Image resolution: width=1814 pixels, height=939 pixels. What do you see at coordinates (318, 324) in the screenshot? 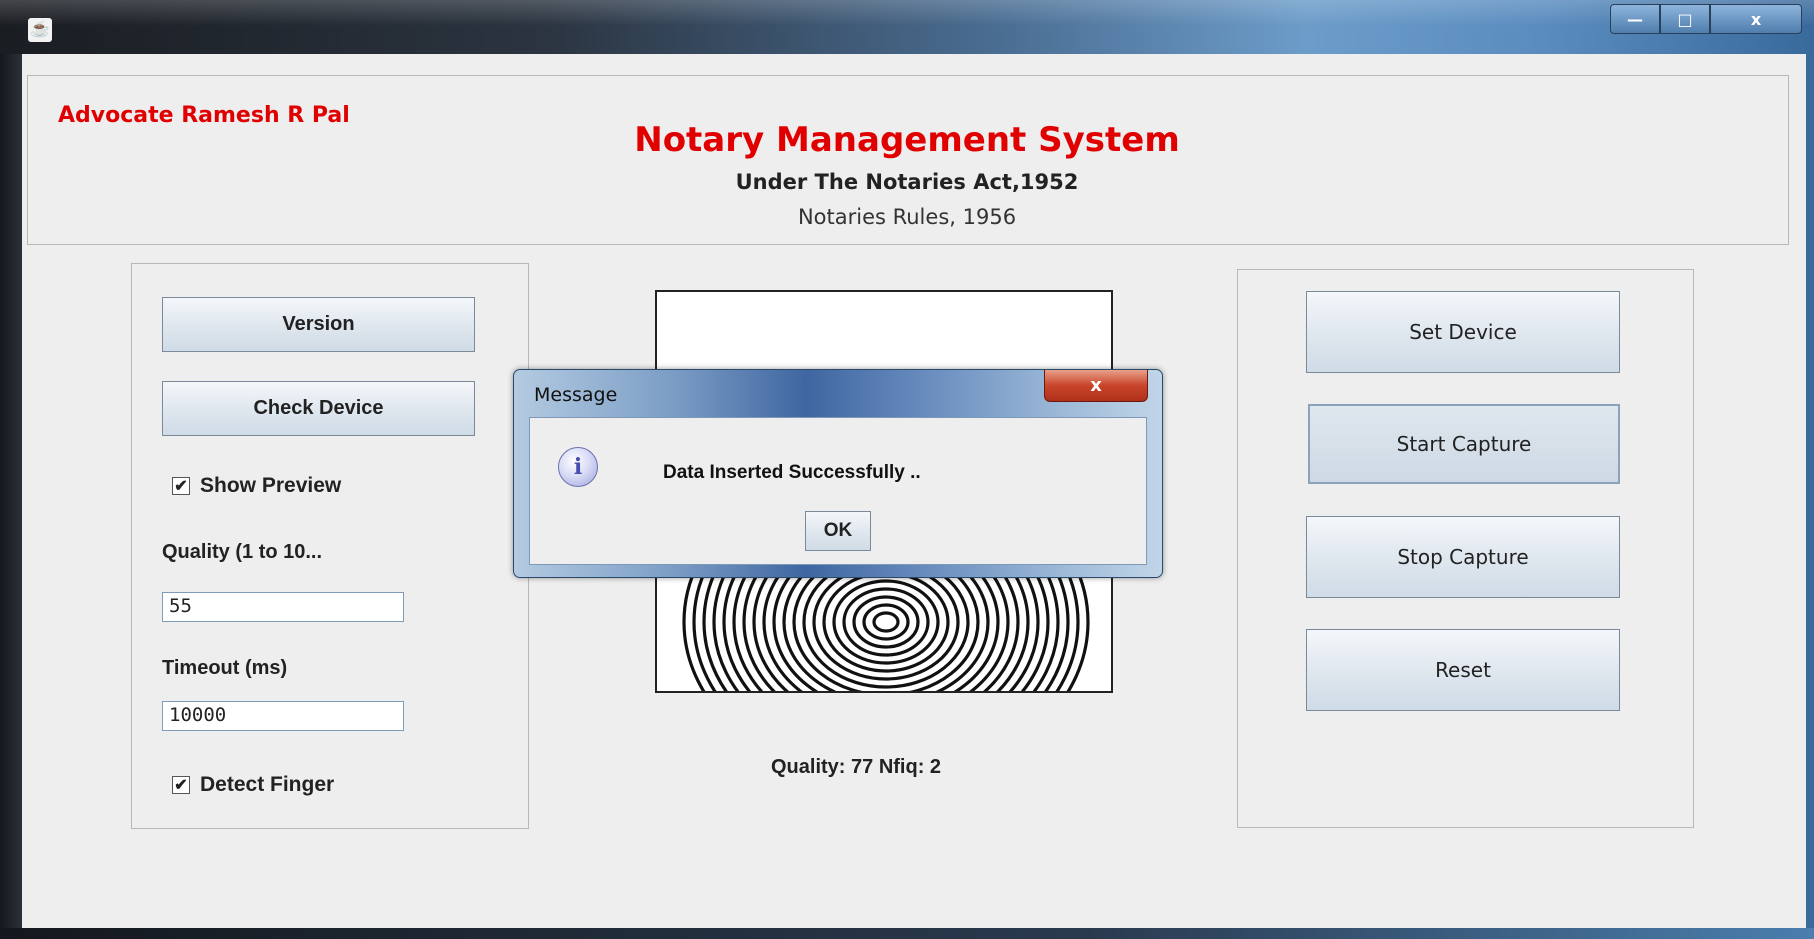
I see `version-button: Version` at bounding box center [318, 324].